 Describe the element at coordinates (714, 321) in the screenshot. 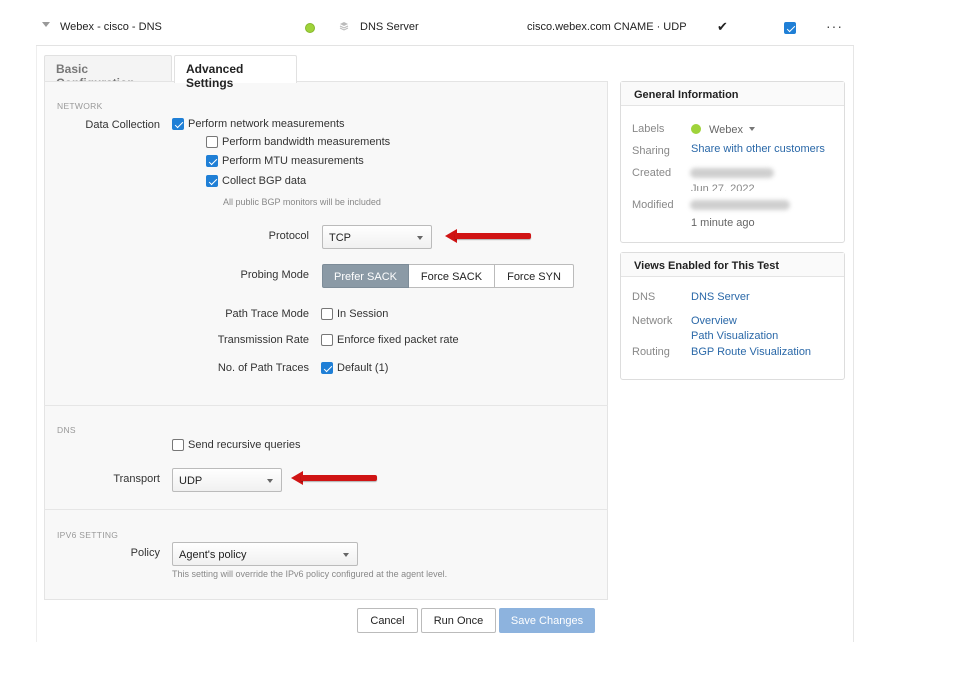

I see `overview-view-link: Overview` at that location.